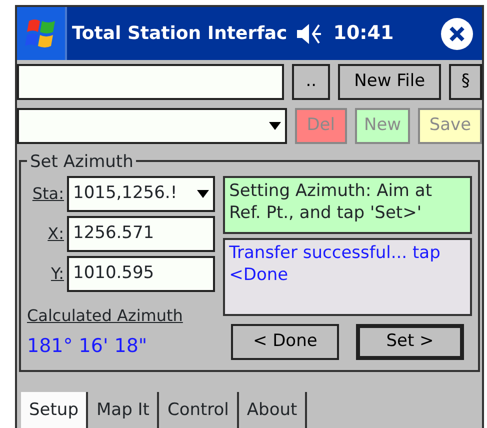 This screenshot has width=487, height=428. What do you see at coordinates (347, 277) in the screenshot?
I see `message-box: Transfer successful... tap <Done` at bounding box center [347, 277].